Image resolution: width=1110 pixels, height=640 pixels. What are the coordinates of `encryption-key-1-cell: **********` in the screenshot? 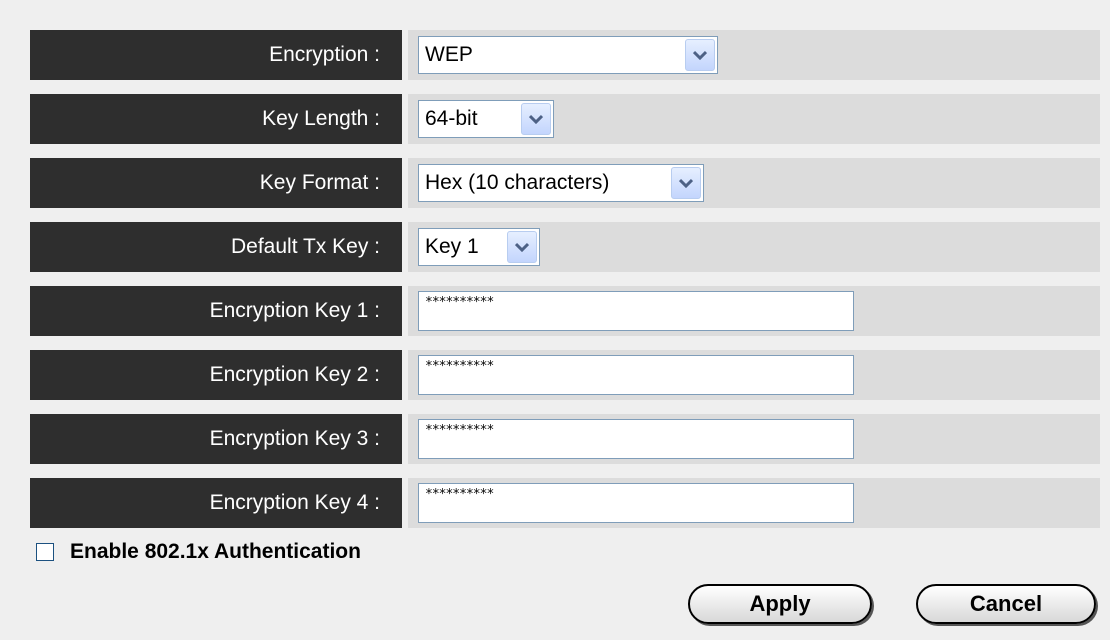 It's located at (754, 311).